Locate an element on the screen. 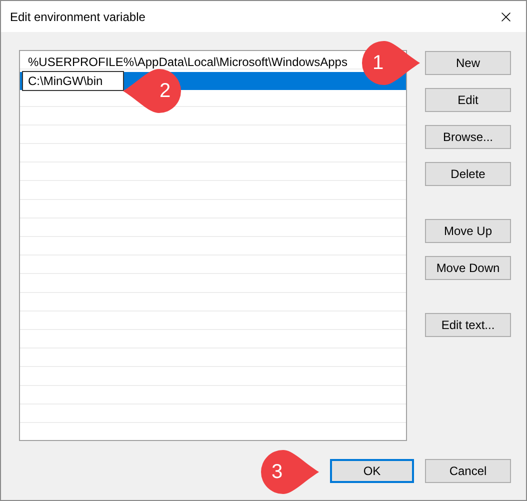  side-button: Edit is located at coordinates (468, 100).